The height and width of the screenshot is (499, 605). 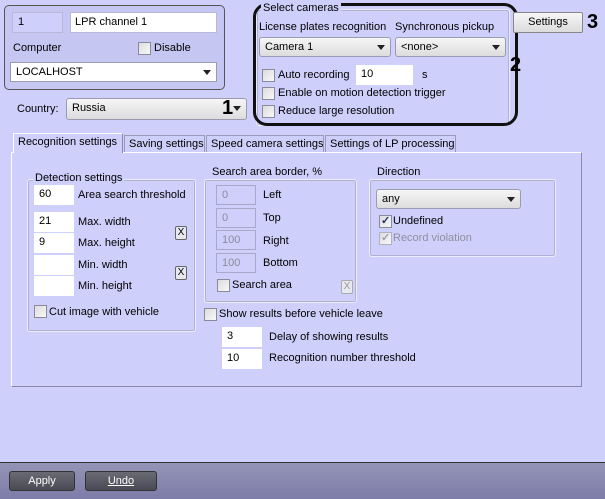 What do you see at coordinates (301, 314) in the screenshot?
I see `show-results-label: Show results before vehicle leave` at bounding box center [301, 314].